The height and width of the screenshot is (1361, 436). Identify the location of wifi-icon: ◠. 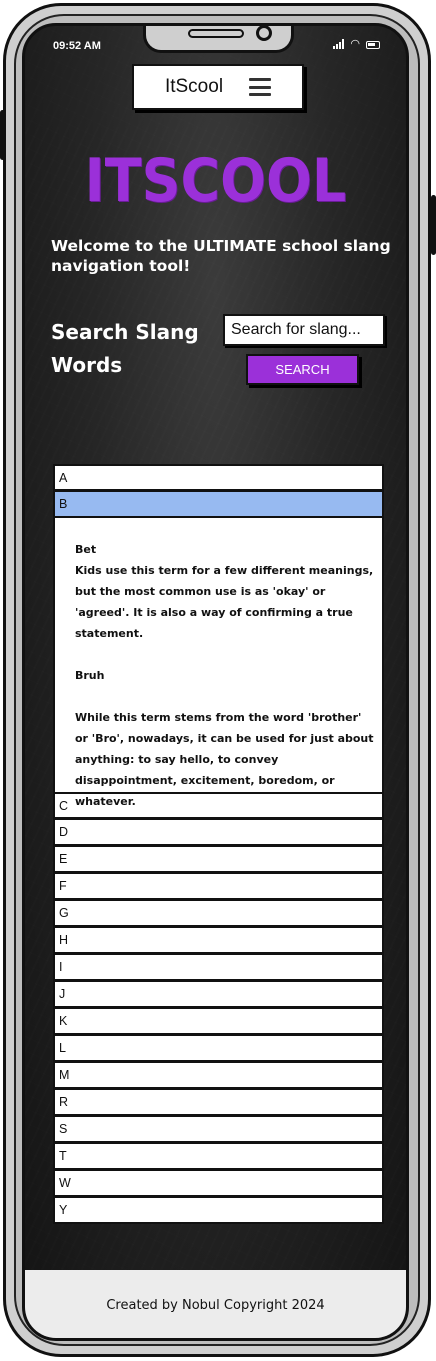
(355, 43).